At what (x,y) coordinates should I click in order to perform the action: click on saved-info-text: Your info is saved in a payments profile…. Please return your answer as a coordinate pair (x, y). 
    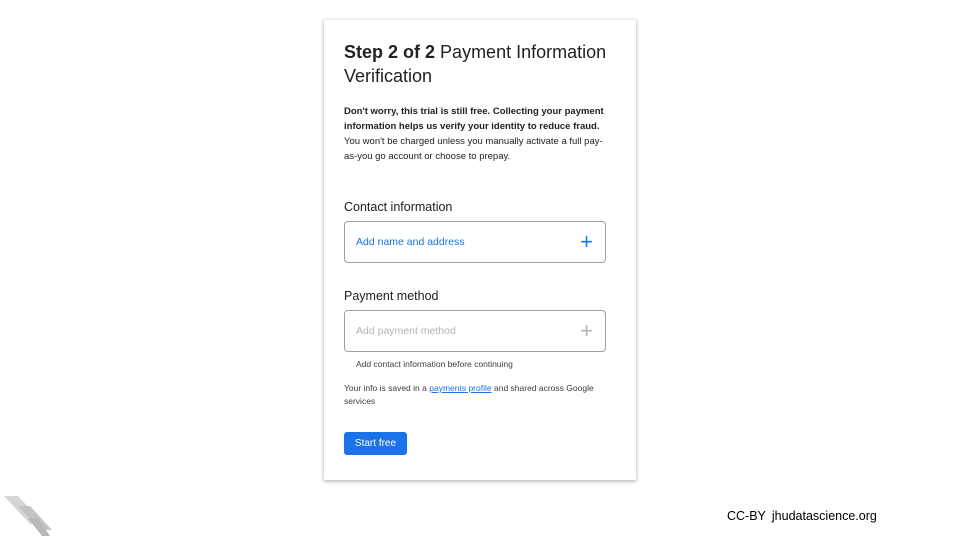
    Looking at the image, I should click on (474, 395).